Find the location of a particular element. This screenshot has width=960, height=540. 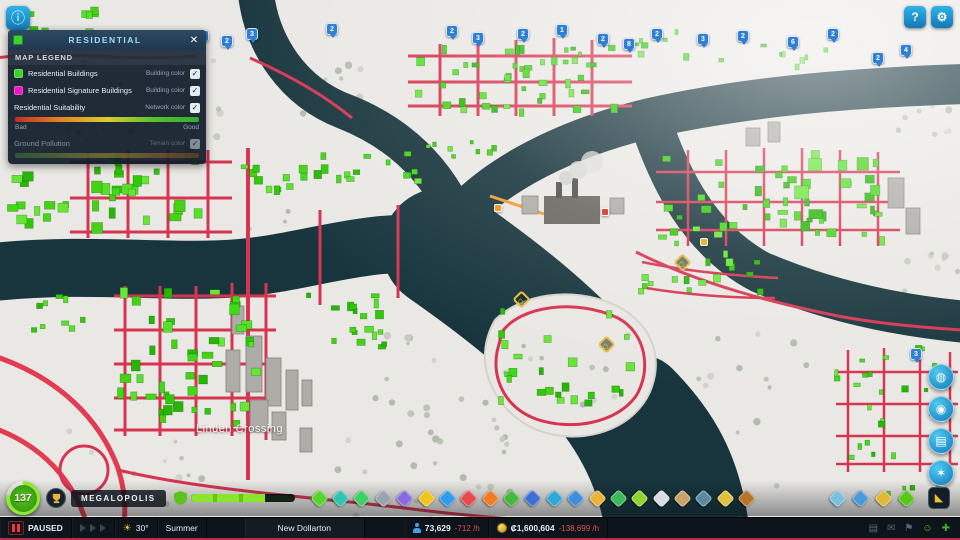

legend-label: Residential Signature Buildings is located at coordinates (80, 90).